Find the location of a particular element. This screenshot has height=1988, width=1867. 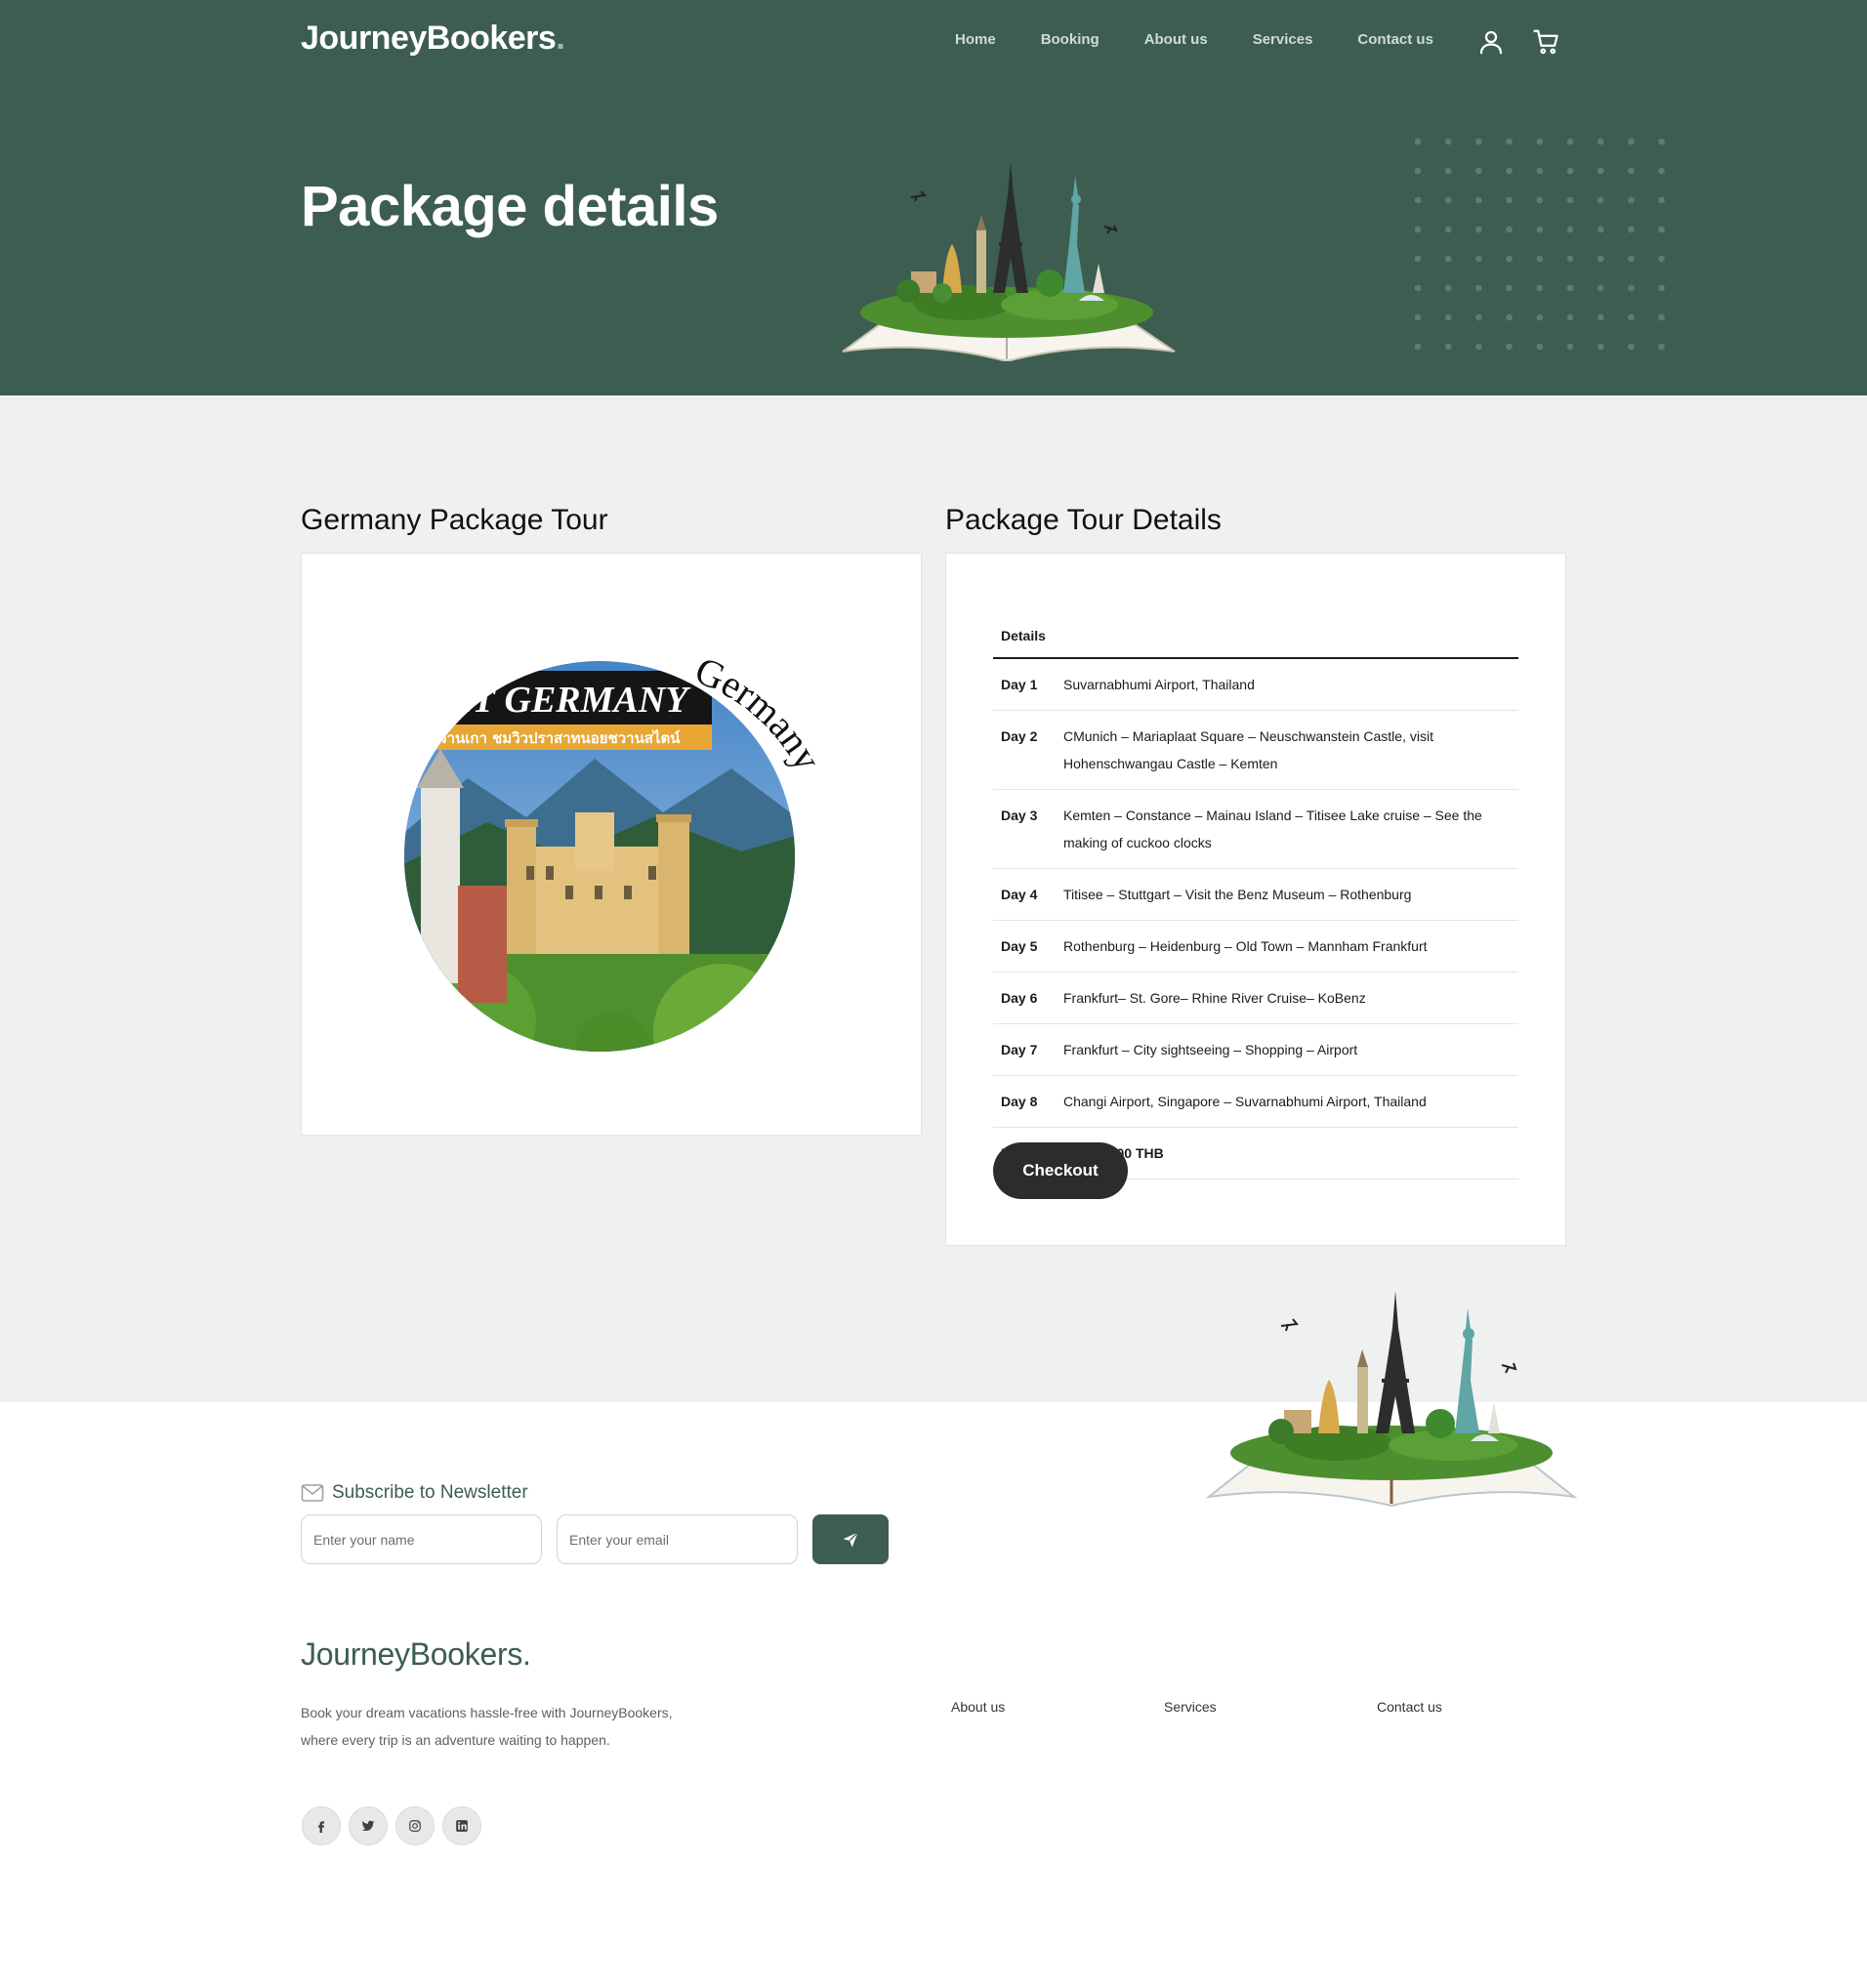

brand-logo: JourneyBookers. is located at coordinates (433, 39).